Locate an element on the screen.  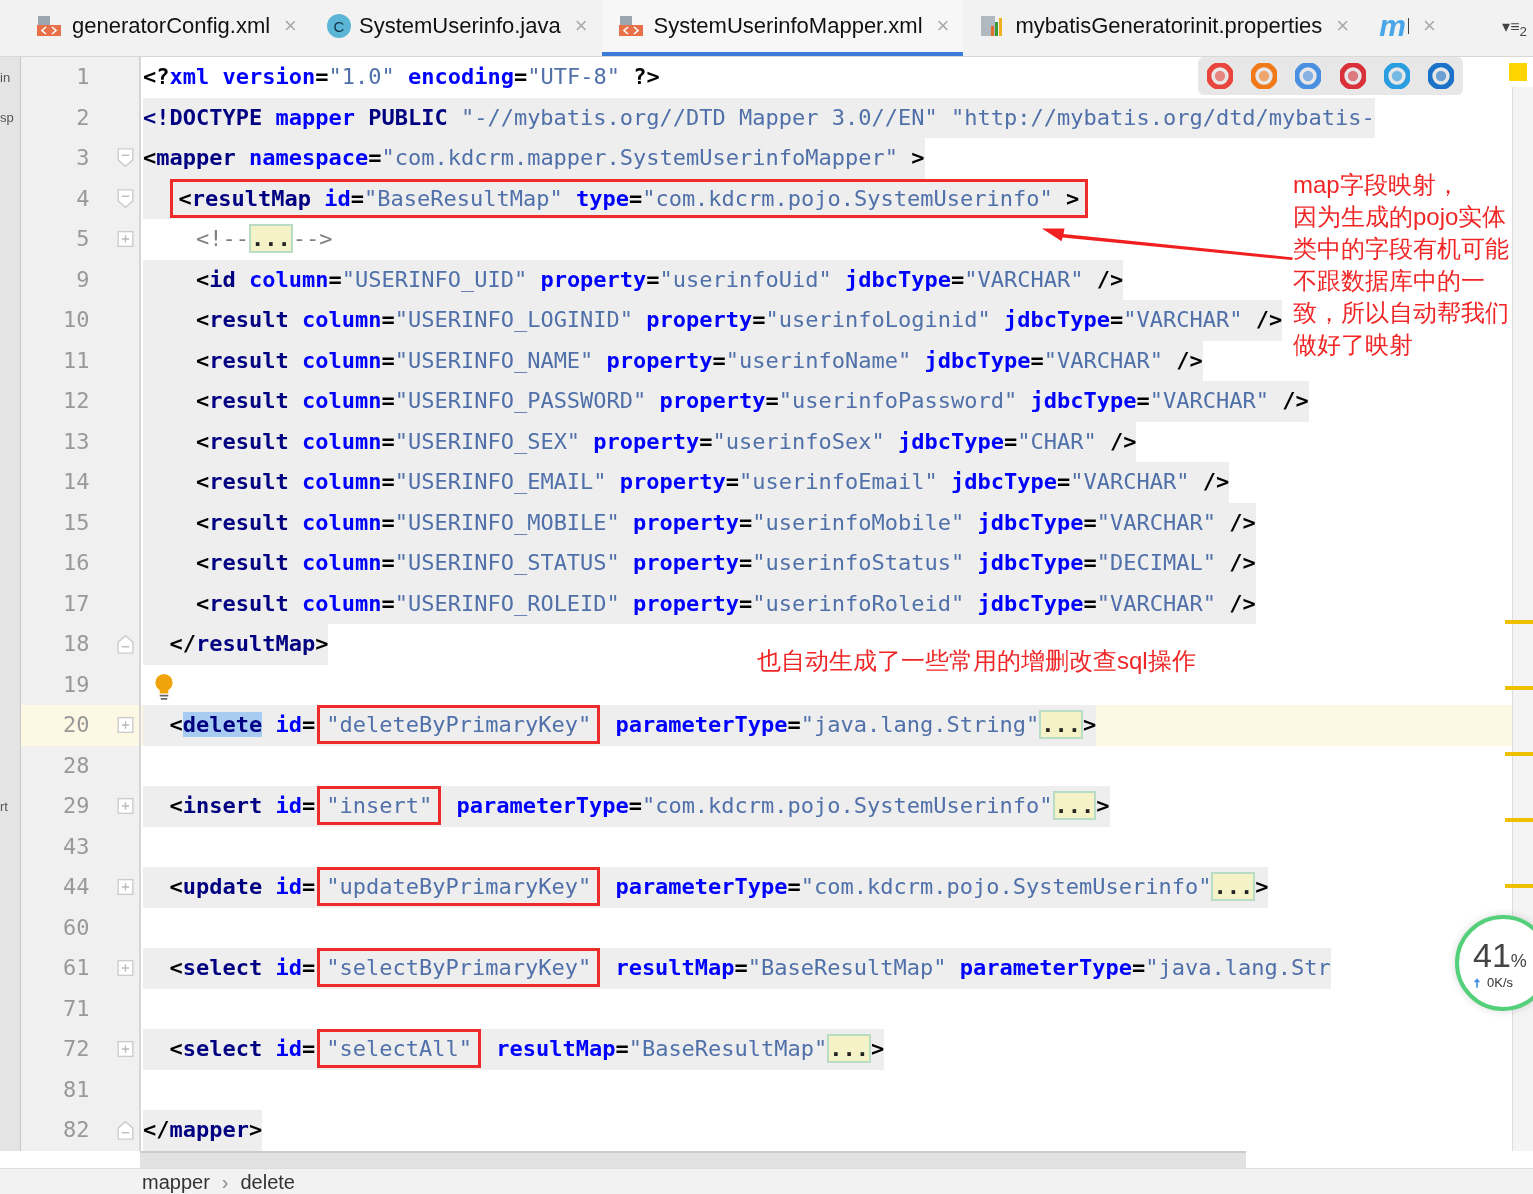
lightbulb-icon is located at coordinates (164, 686).